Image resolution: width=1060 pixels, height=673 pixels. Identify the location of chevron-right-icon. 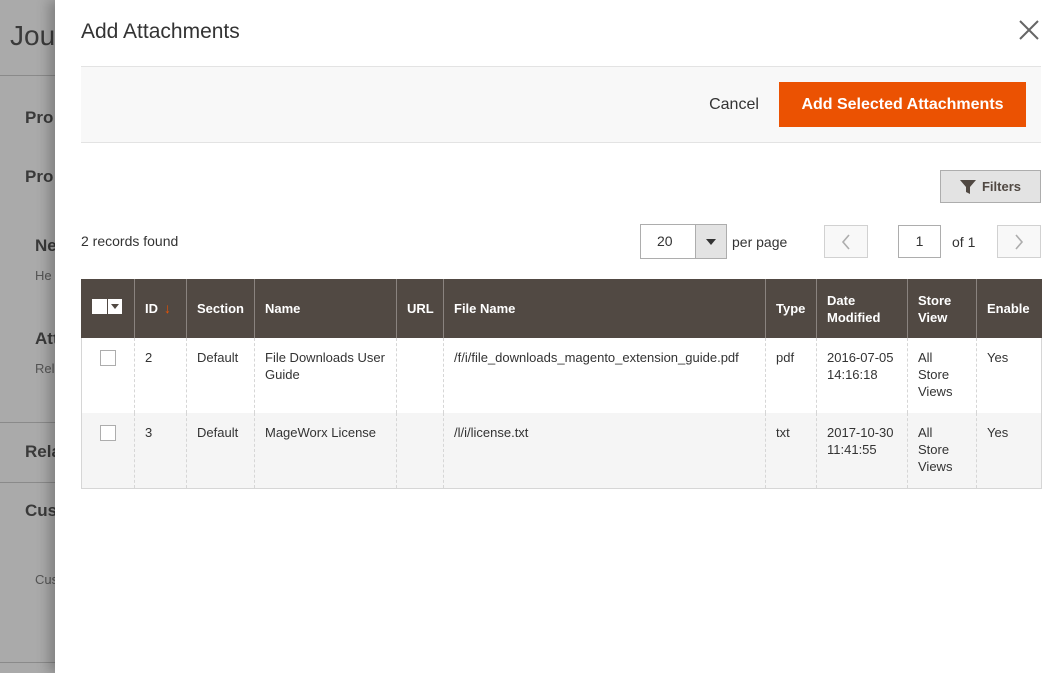
(1019, 241).